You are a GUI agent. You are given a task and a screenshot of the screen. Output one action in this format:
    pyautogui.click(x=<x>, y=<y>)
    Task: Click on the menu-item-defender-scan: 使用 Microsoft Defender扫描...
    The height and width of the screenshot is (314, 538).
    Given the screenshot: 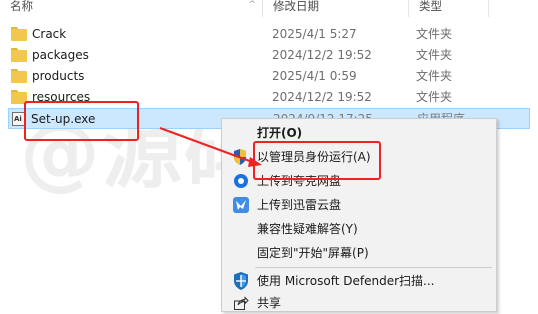 What is the action you would take?
    pyautogui.click(x=359, y=281)
    